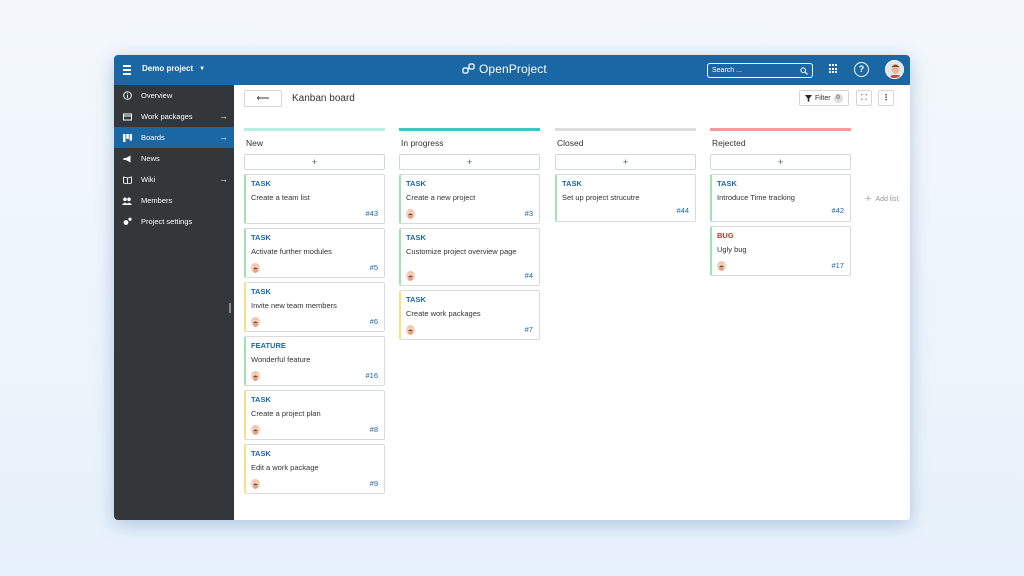 The width and height of the screenshot is (1024, 576). What do you see at coordinates (174, 179) in the screenshot?
I see `sidebar-item-wiki: Wiki →` at bounding box center [174, 179].